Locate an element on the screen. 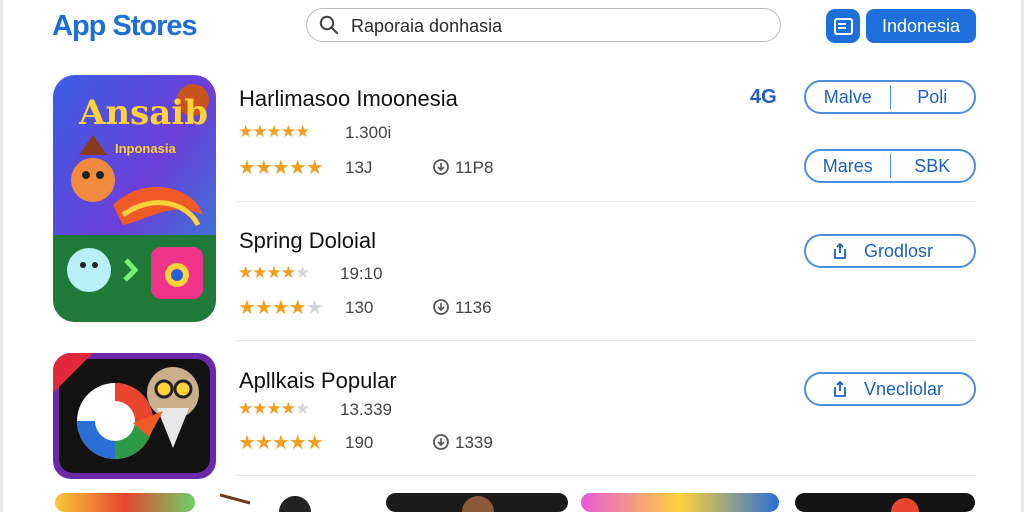 This screenshot has width=1024, height=517. search-value: Raporaia donhasia is located at coordinates (427, 26).